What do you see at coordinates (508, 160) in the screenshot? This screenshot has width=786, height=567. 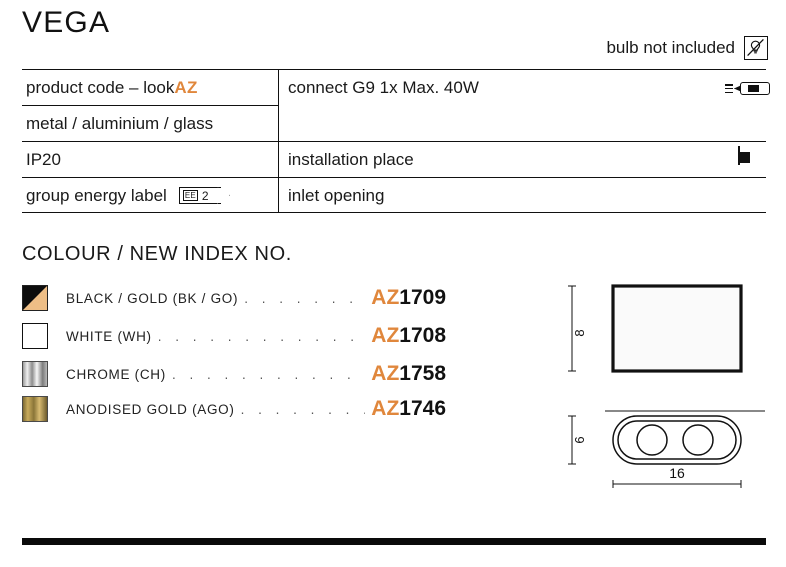 I see `spec-installation-place: installation place` at bounding box center [508, 160].